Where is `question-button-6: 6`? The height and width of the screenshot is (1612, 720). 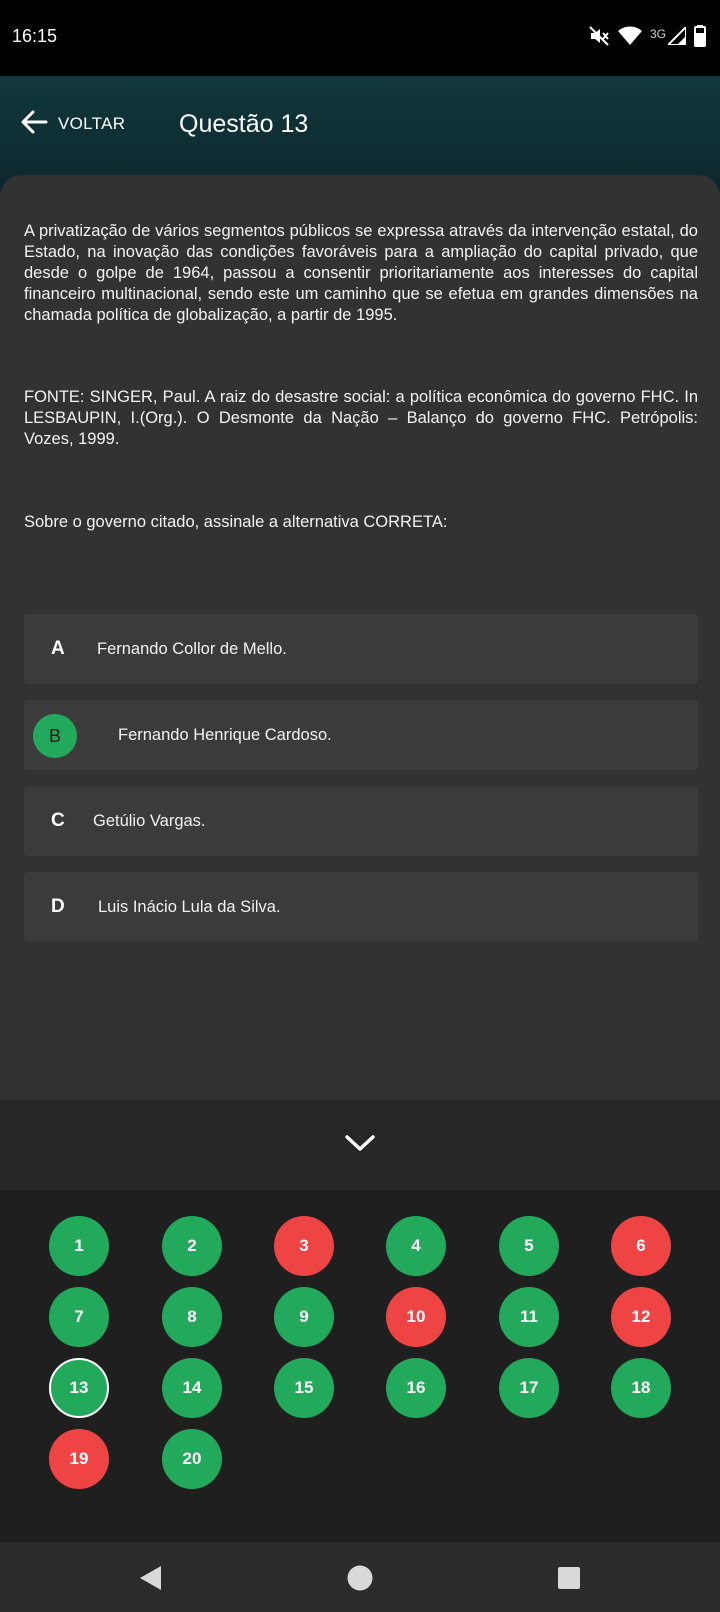 question-button-6: 6 is located at coordinates (641, 1246).